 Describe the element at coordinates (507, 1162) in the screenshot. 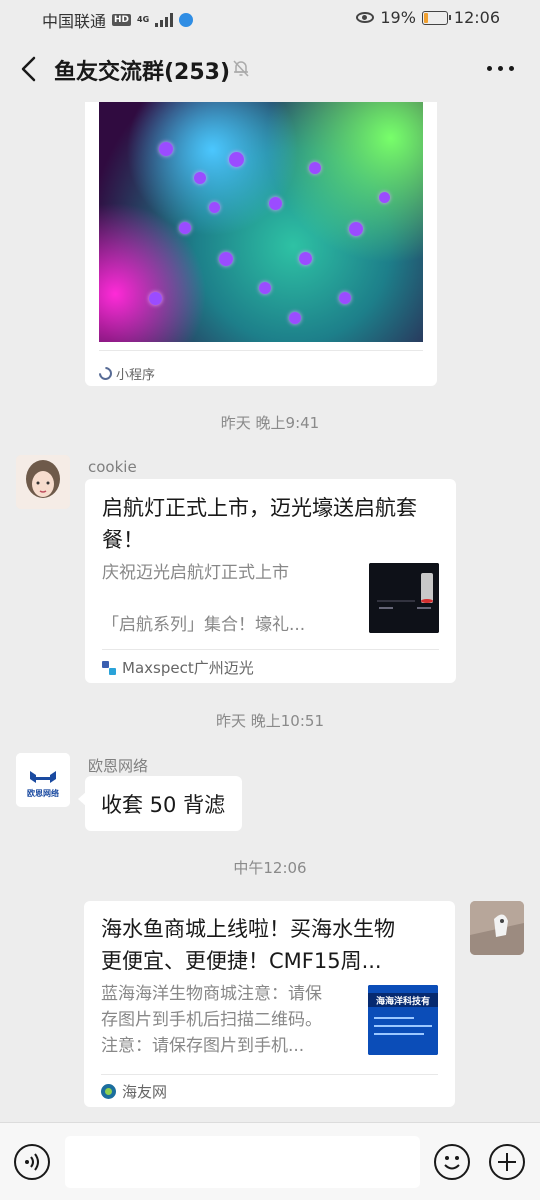

I see `plus-icon` at that location.